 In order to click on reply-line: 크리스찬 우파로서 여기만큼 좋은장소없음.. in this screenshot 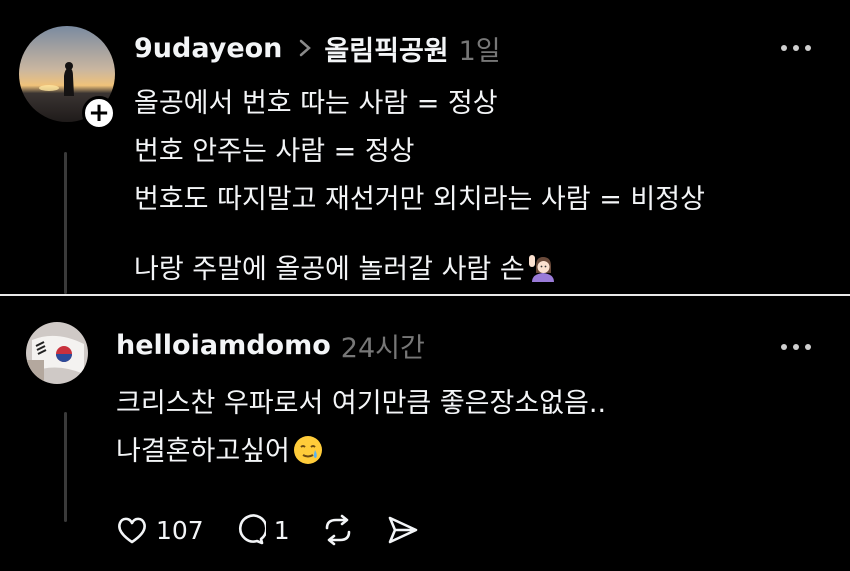, I will do `click(361, 403)`.